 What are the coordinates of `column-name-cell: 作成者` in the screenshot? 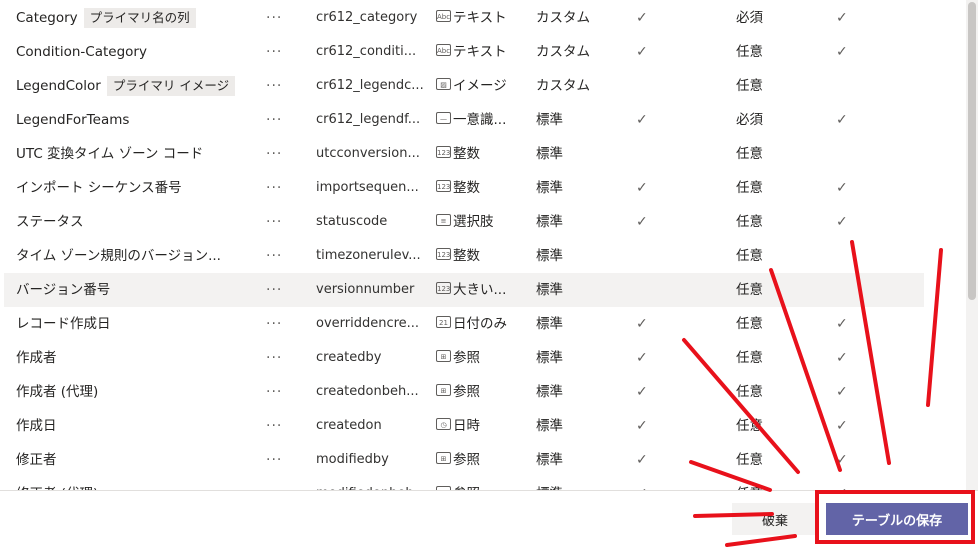 It's located at (136, 358).